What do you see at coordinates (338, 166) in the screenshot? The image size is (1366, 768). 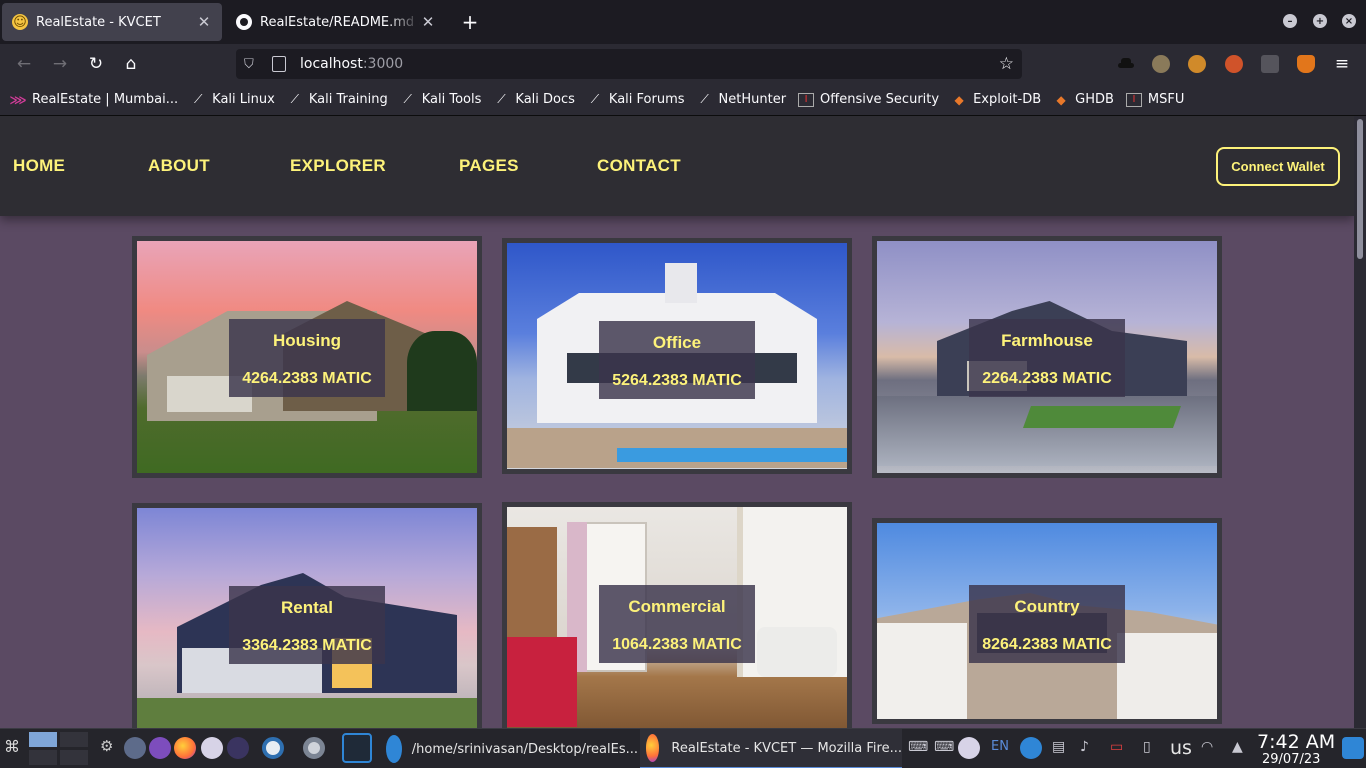 I see `nav-explorer: EXPLORER` at bounding box center [338, 166].